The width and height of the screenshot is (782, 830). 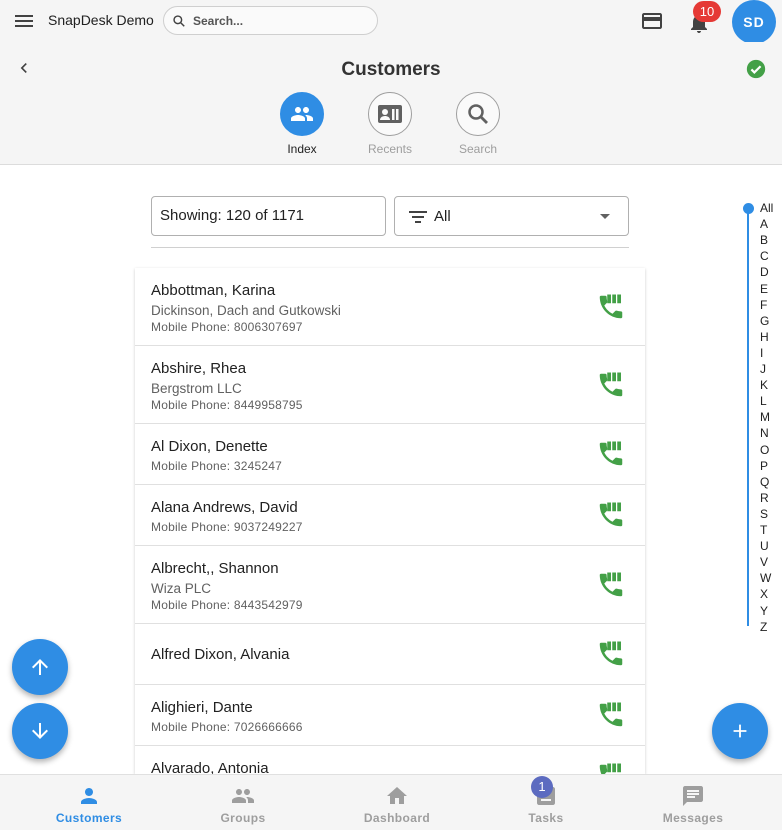 What do you see at coordinates (764, 546) in the screenshot?
I see `alphabet-letter: U` at bounding box center [764, 546].